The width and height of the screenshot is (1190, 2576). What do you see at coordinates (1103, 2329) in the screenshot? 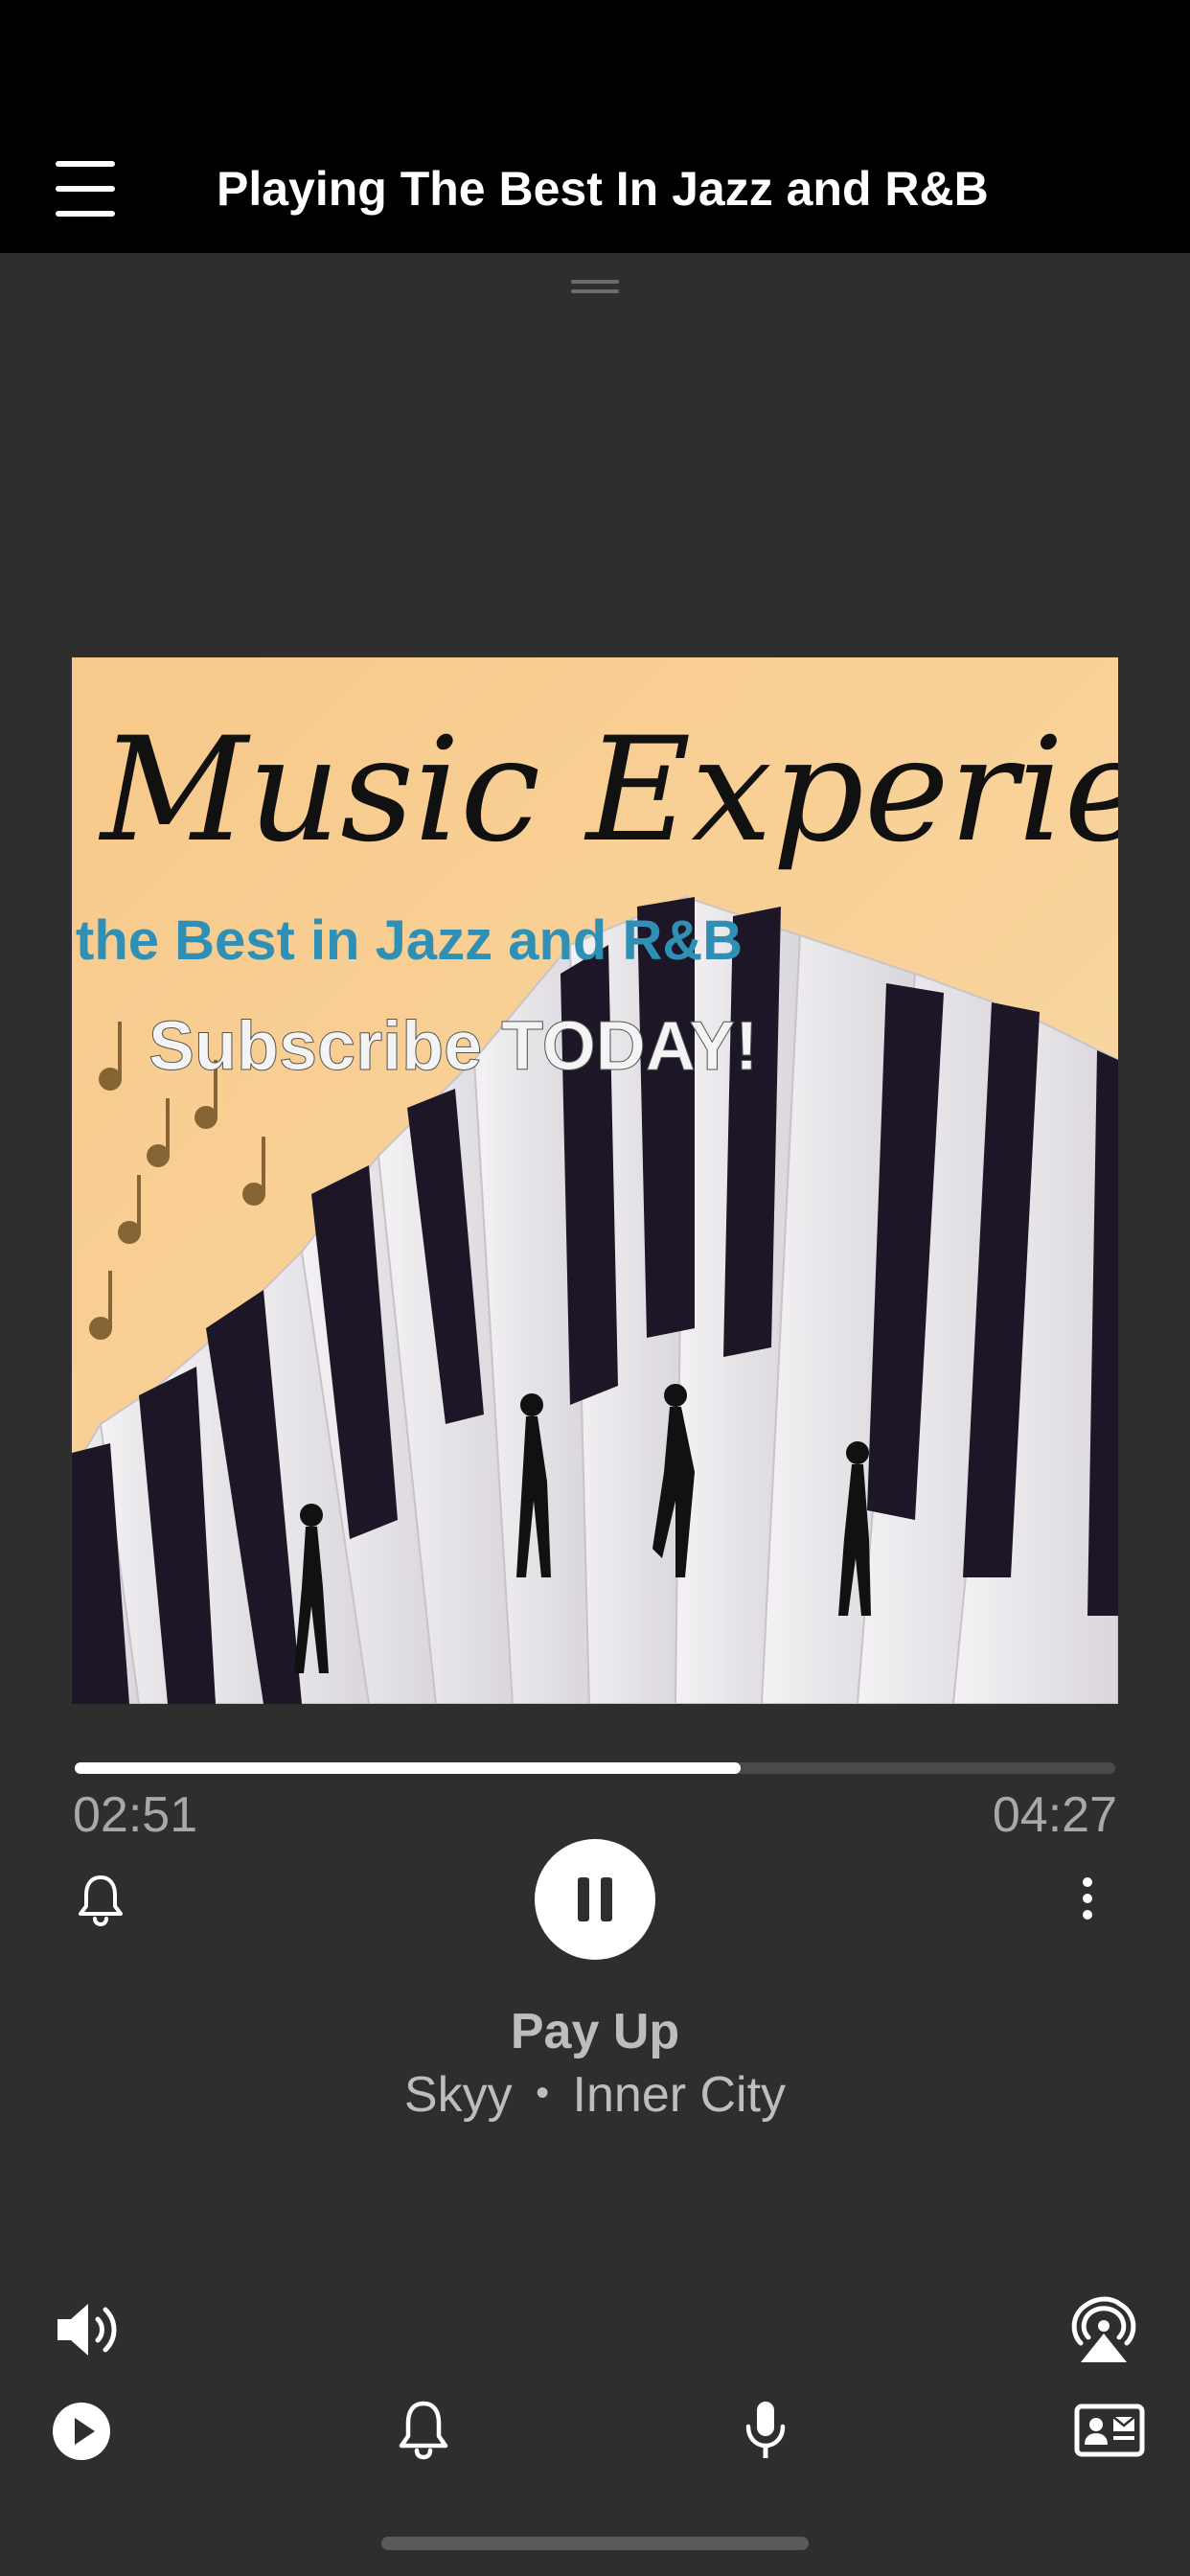
I see `airplay-icon` at bounding box center [1103, 2329].